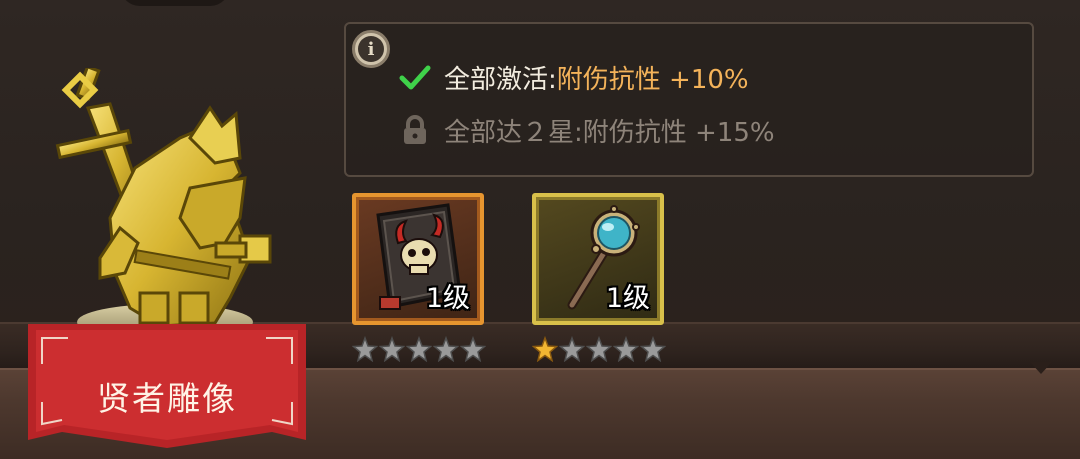  What do you see at coordinates (415, 77) in the screenshot?
I see `check-icon` at bounding box center [415, 77].